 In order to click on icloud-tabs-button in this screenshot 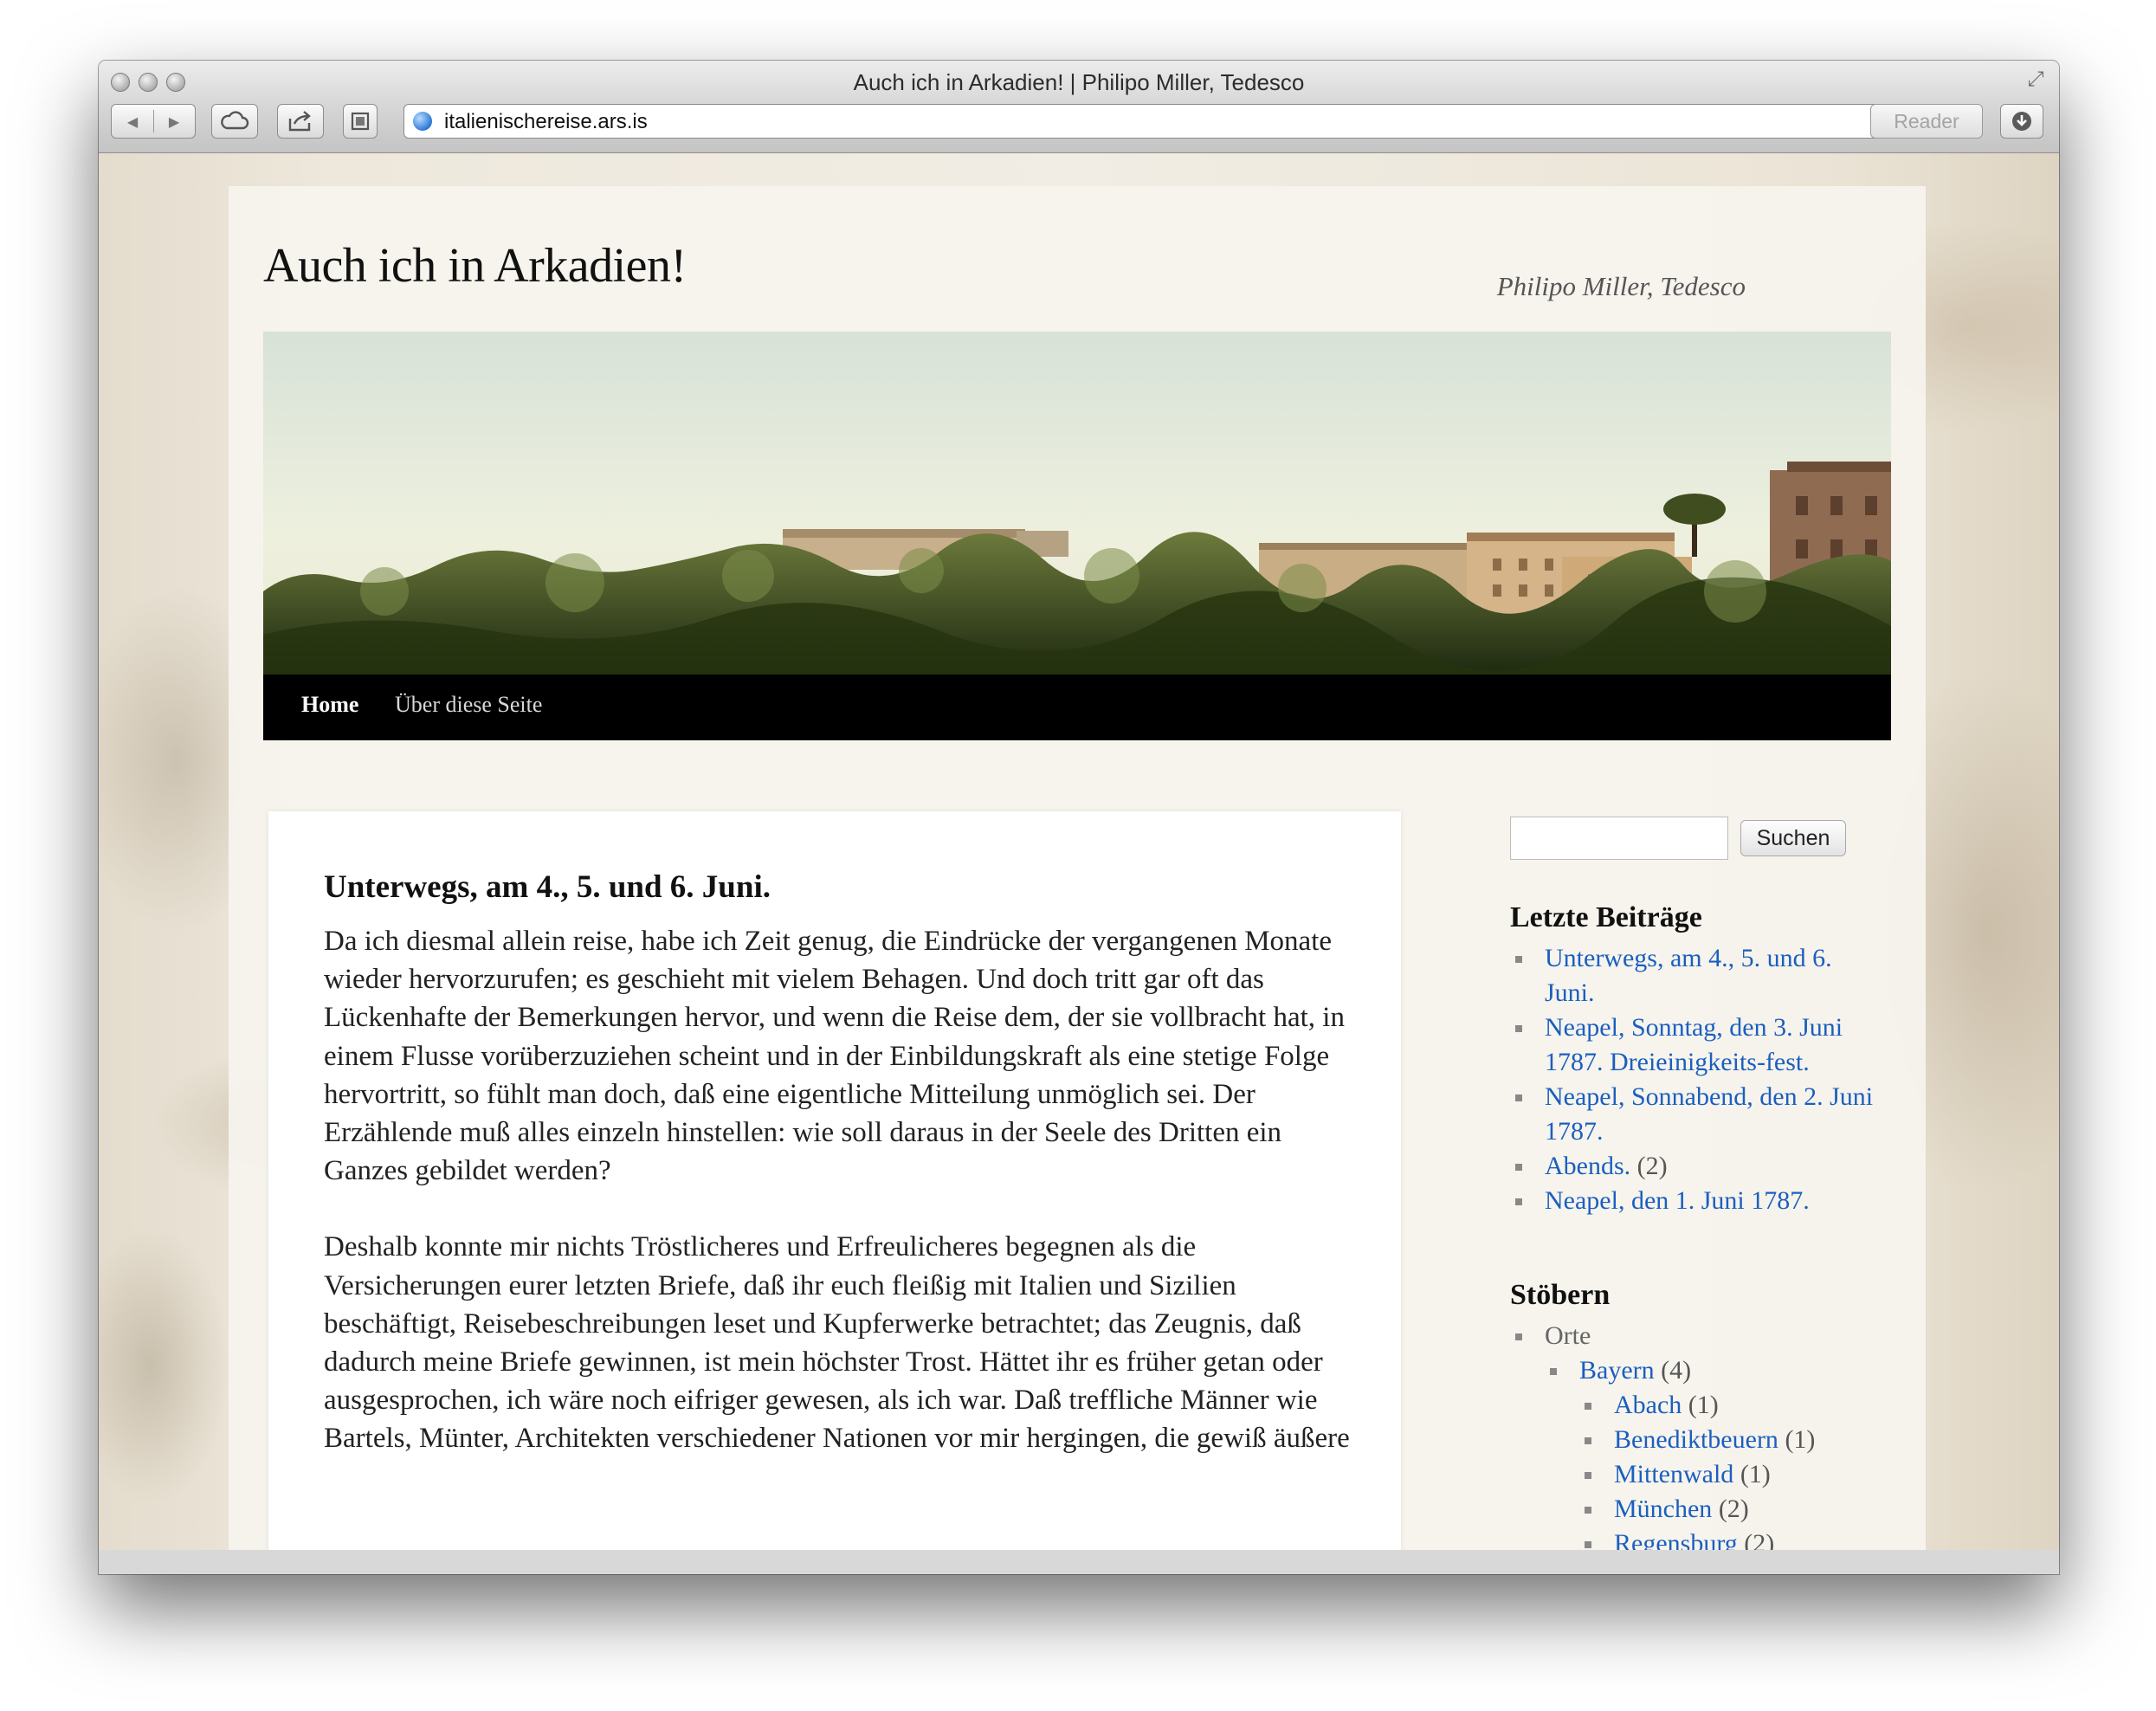, I will do `click(235, 121)`.